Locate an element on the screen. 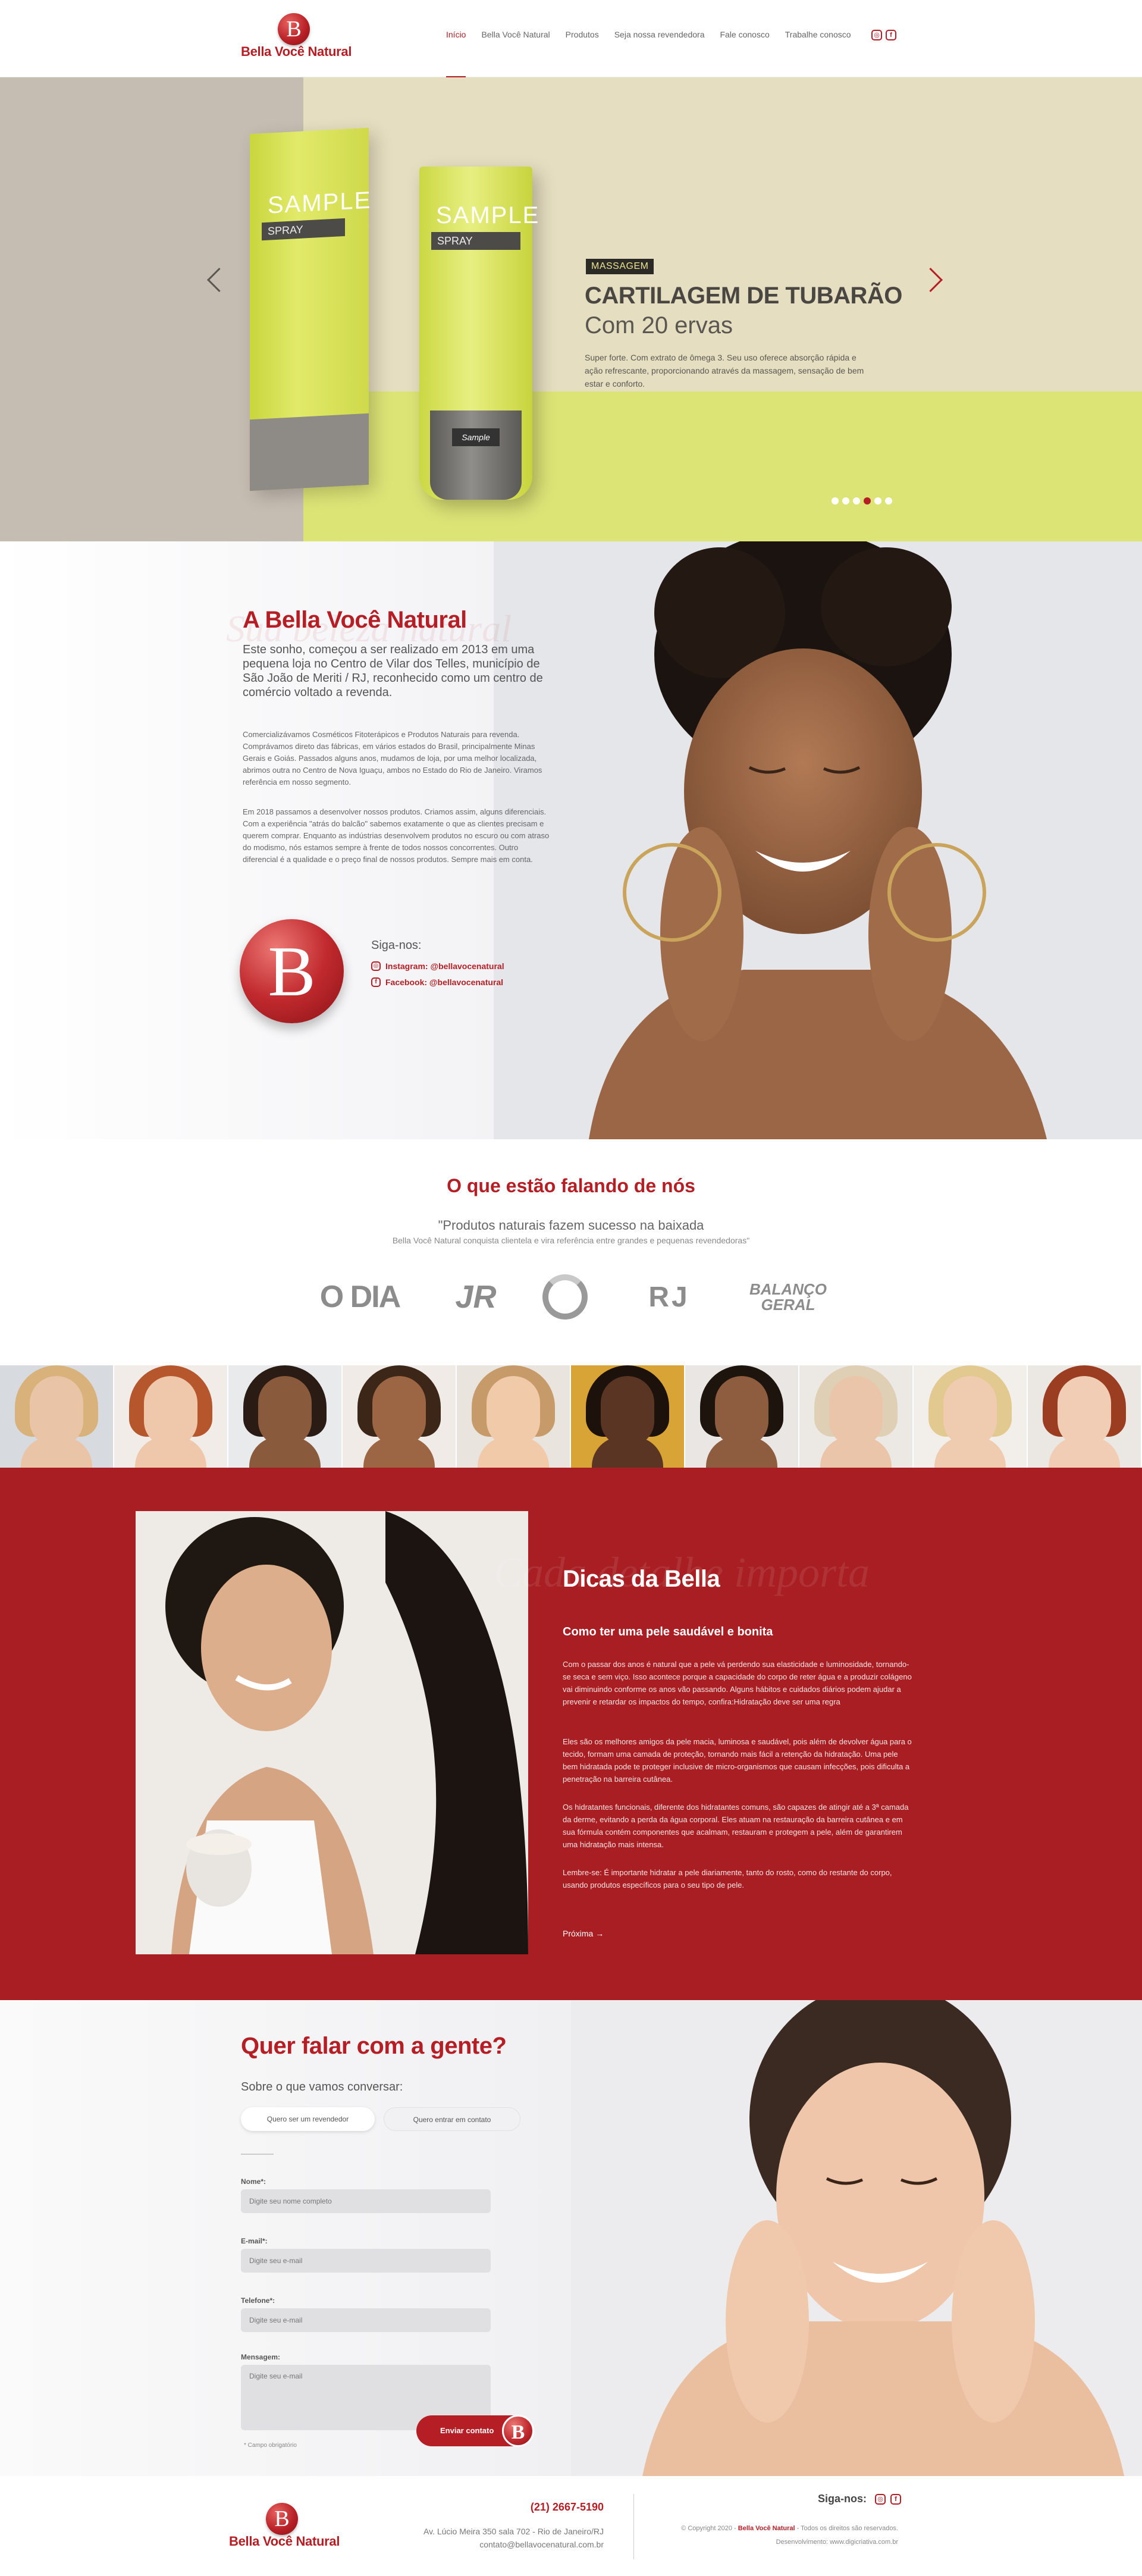 Image resolution: width=1142 pixels, height=2576 pixels. nav-item-produtos: Produtos is located at coordinates (583, 54).